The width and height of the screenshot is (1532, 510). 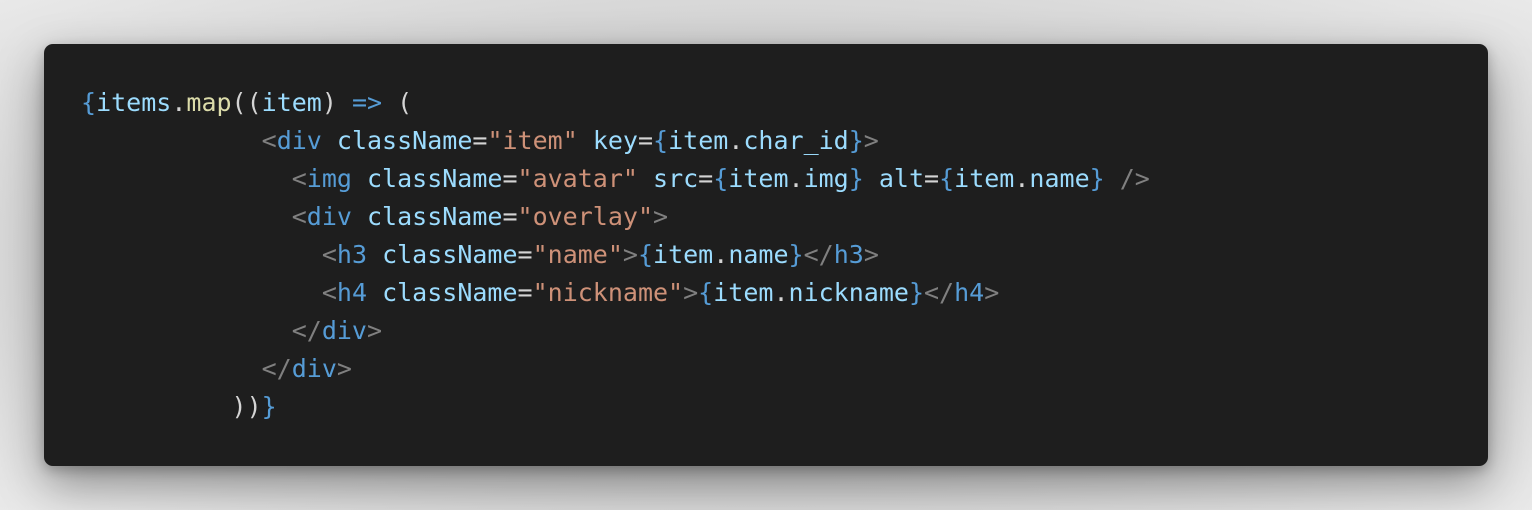 I want to click on code-token: =>, so click(x=367, y=102).